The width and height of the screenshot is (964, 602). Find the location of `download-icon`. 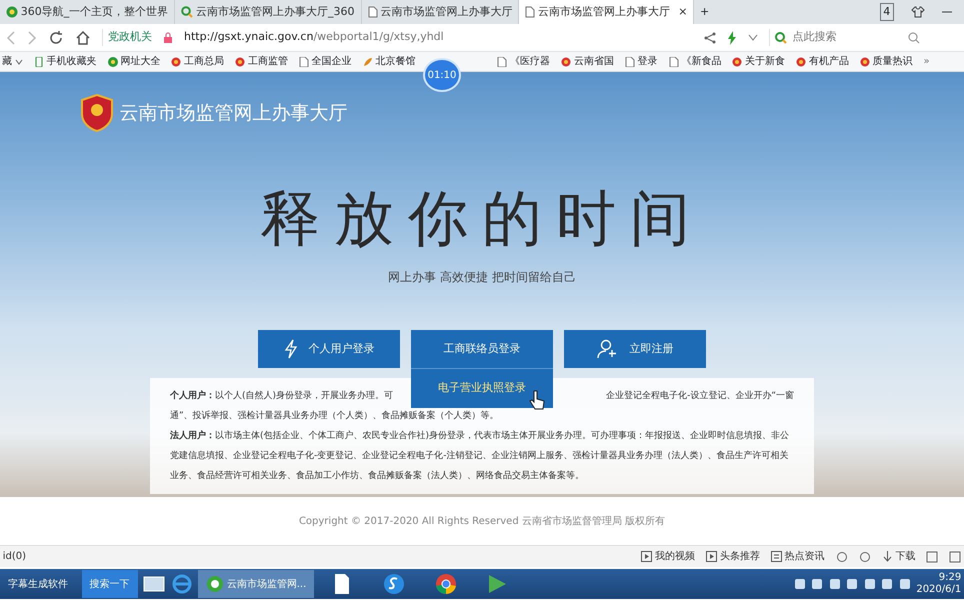

download-icon is located at coordinates (887, 556).